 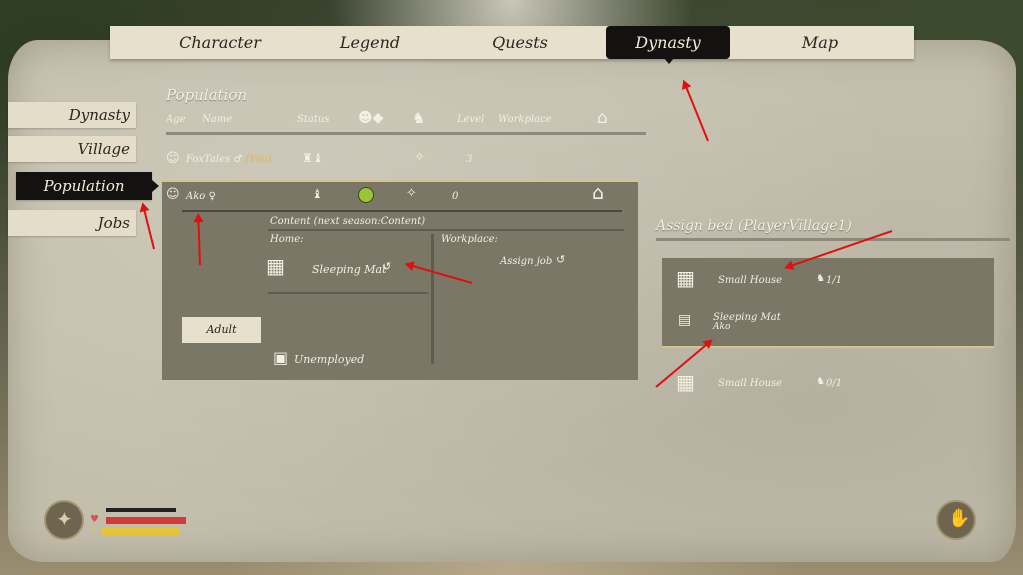 What do you see at coordinates (469, 239) in the screenshot?
I see `workplace-label: Workplace:` at bounding box center [469, 239].